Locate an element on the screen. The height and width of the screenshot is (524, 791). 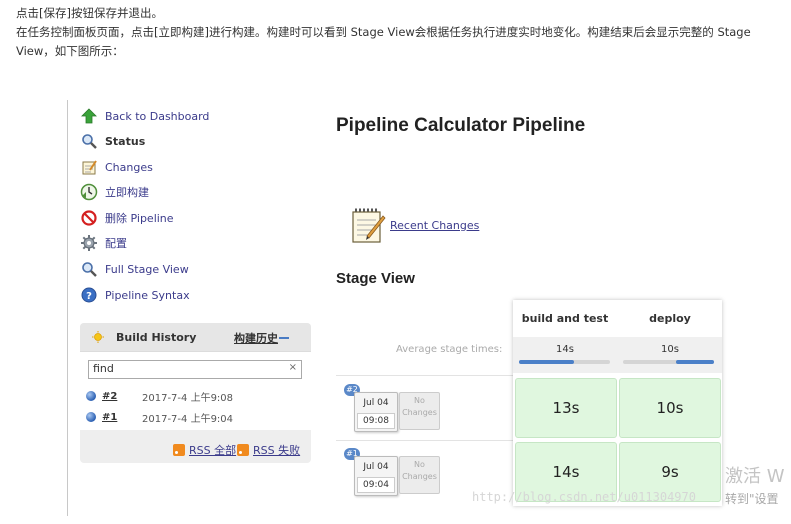
stage-header-deploy: deploy is located at coordinates (670, 318).